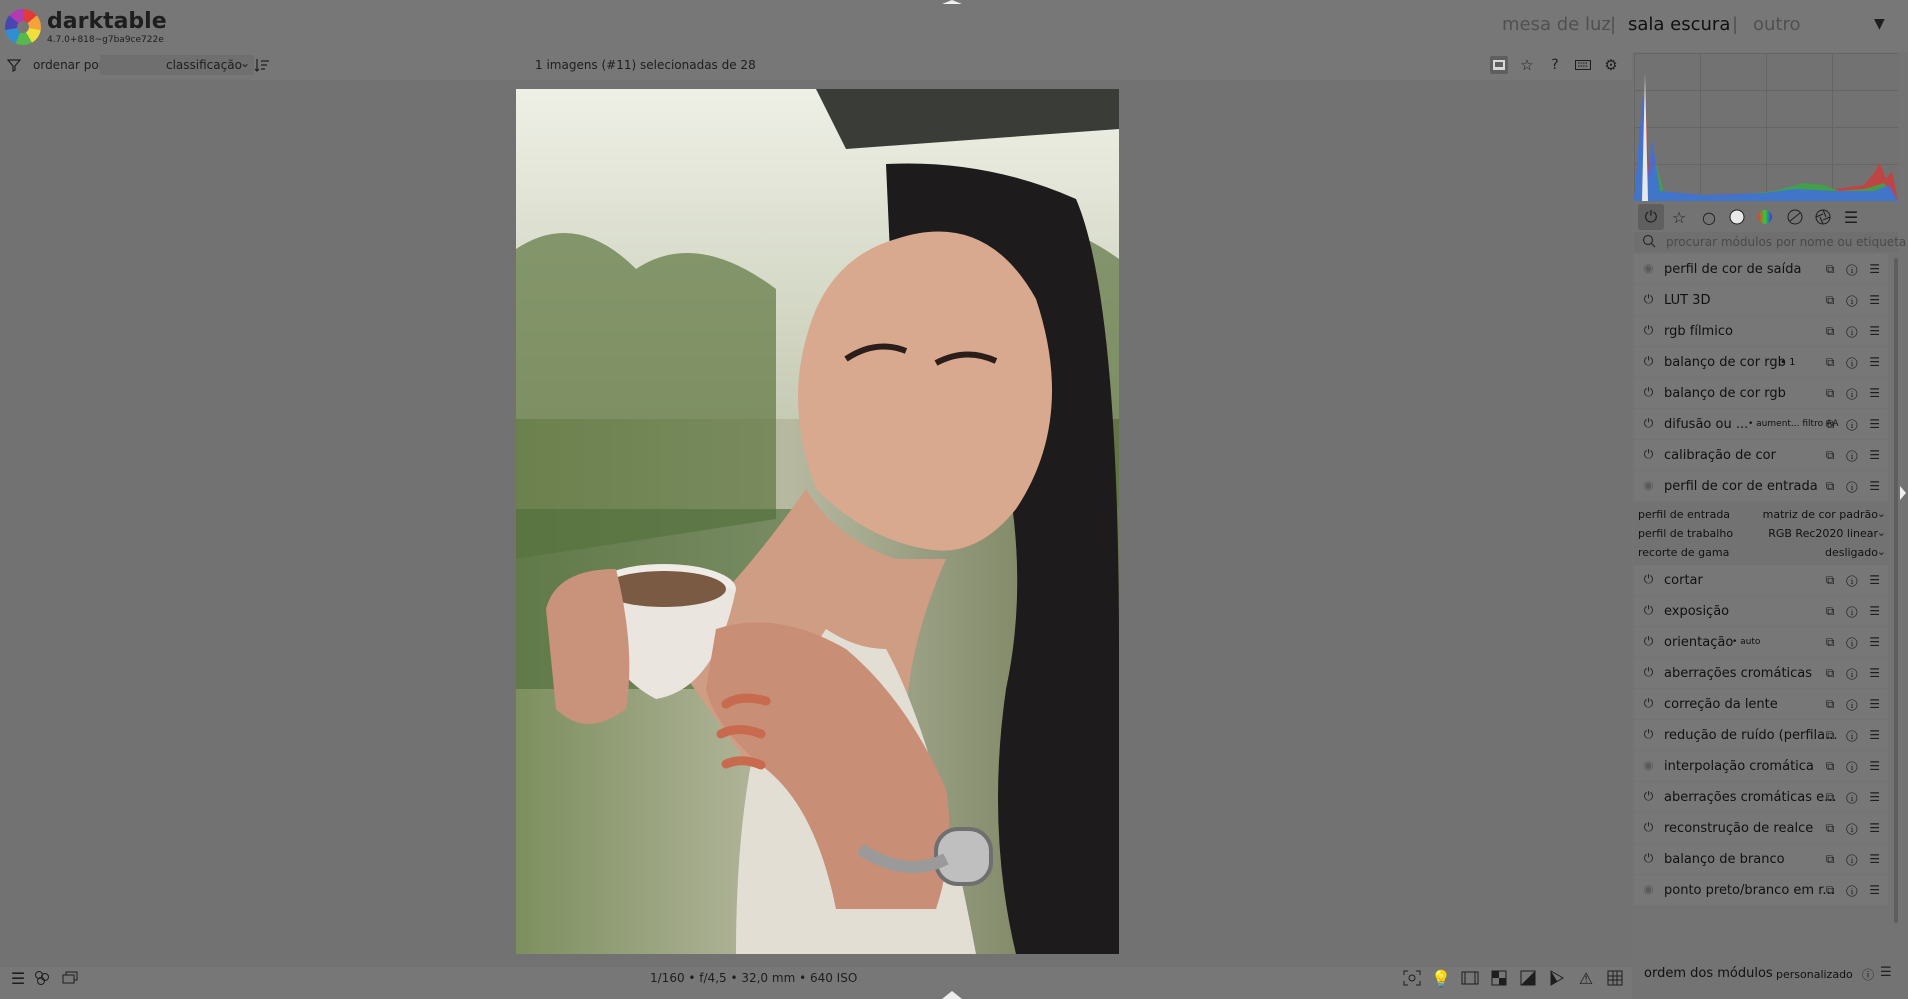  Describe the element at coordinates (1679, 217) in the screenshot. I see `favorites-tab-star-icon: ☆` at that location.